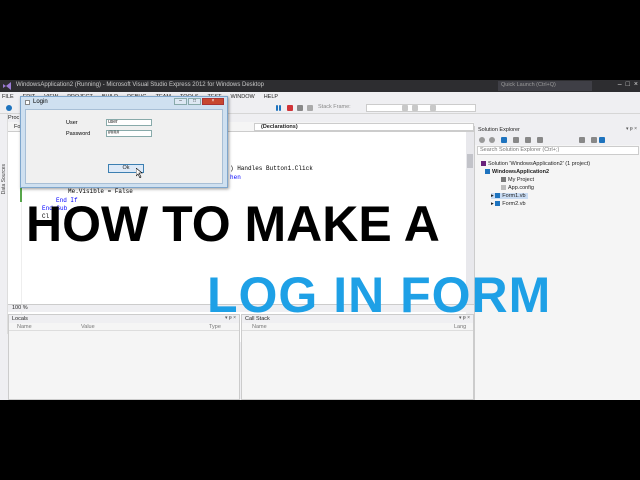  What do you see at coordinates (558, 150) in the screenshot?
I see `solution-search-input: Search Solution Explorer (Ctrl+;)` at bounding box center [558, 150].